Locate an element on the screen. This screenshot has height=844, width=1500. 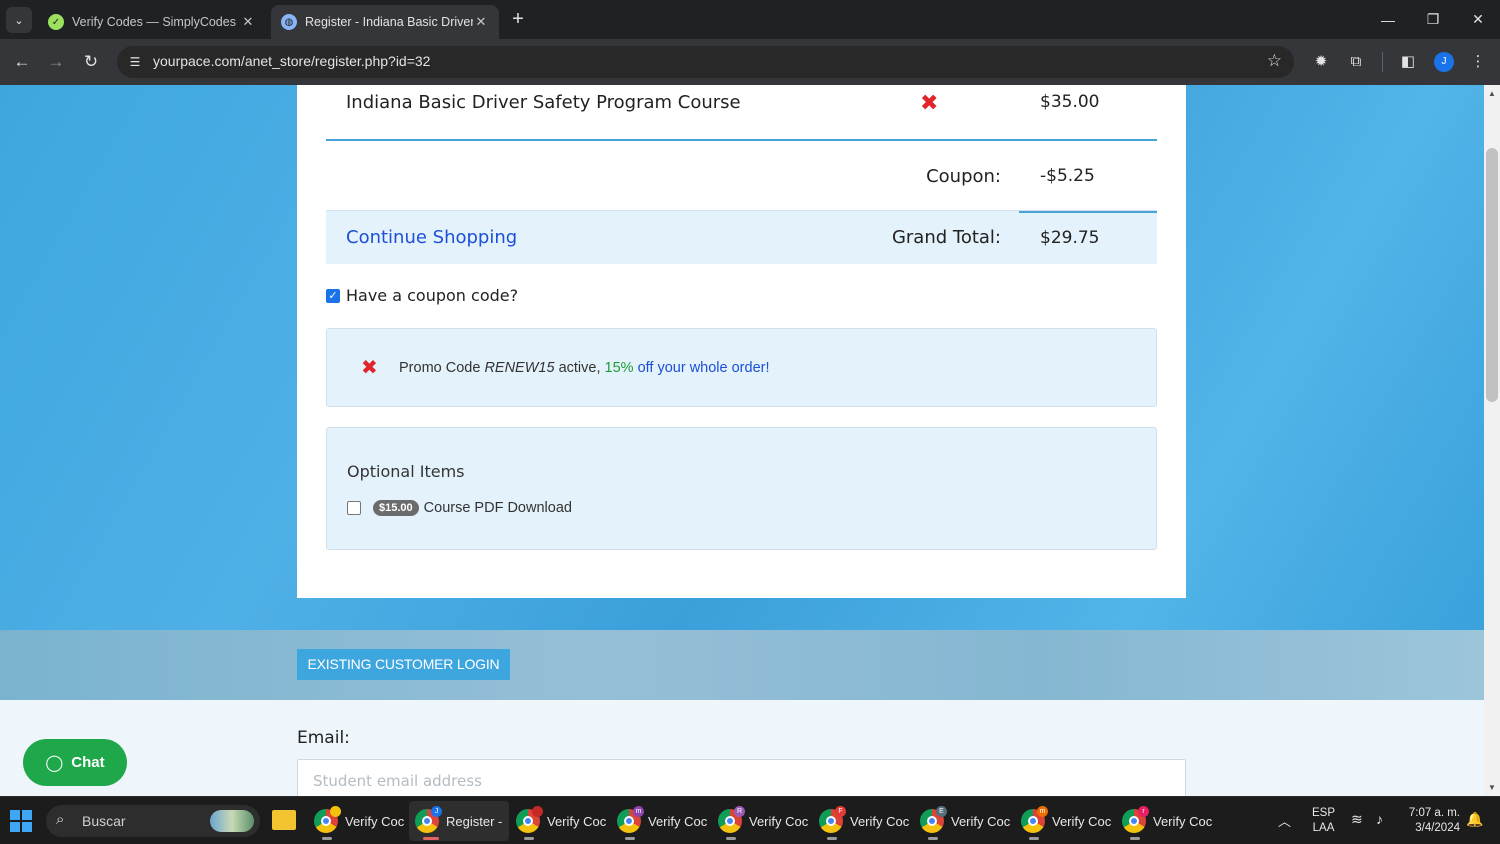
coupon-checkbox: ✓ is located at coordinates (333, 295).